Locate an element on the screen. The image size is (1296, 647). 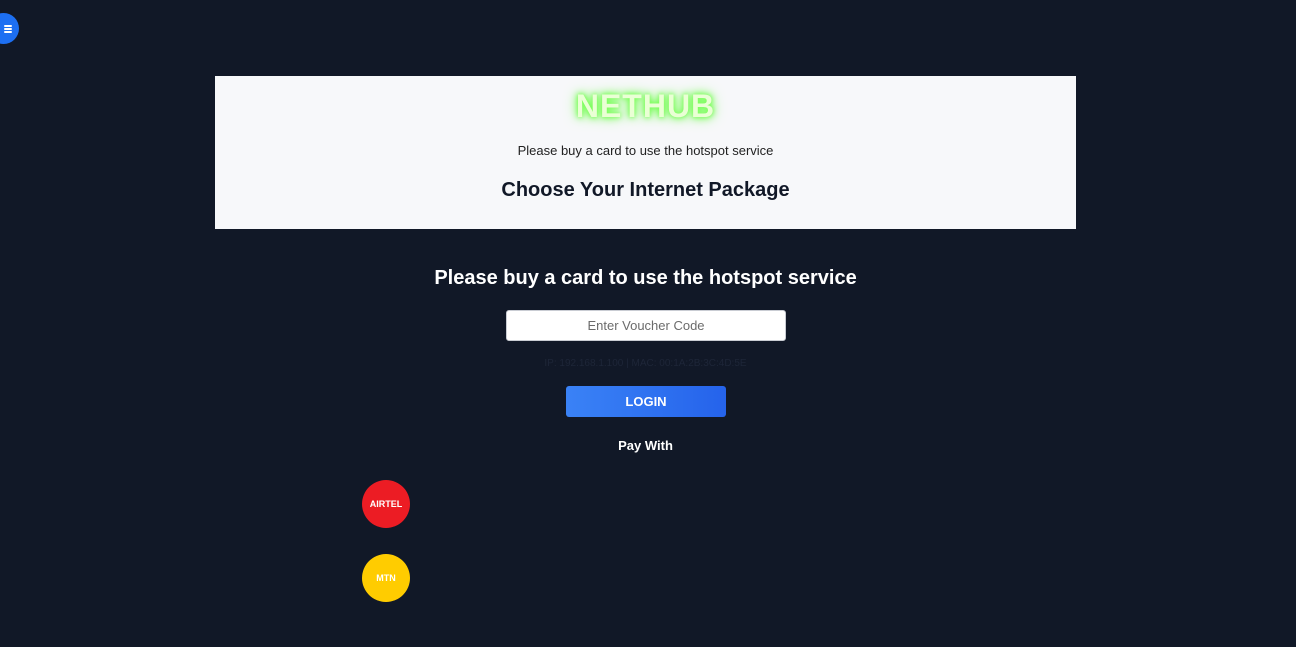
pay-with-label: Pay With is located at coordinates (645, 445).